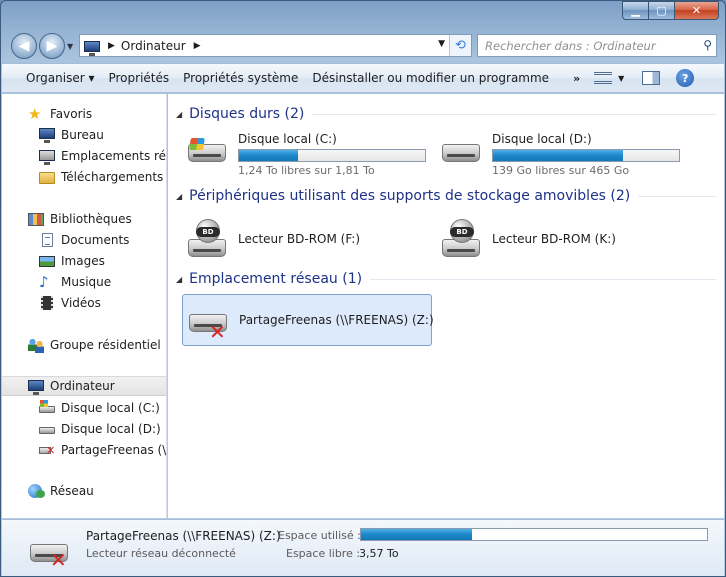 The width and height of the screenshot is (726, 577). What do you see at coordinates (72, 491) in the screenshot?
I see `sidebar-item-label: Réseau` at bounding box center [72, 491].